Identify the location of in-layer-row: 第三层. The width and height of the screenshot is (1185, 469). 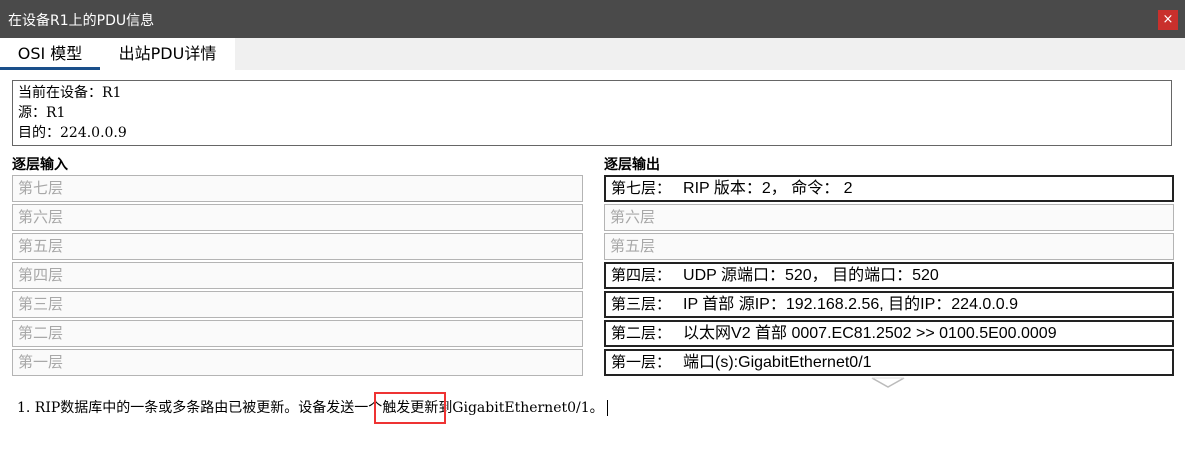
(297, 304).